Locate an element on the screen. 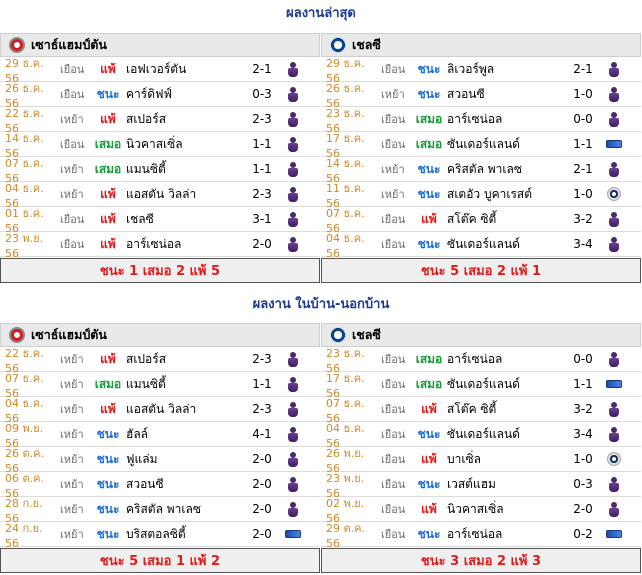 This screenshot has width=642, height=575. match-row: 23 พ.ย. 56 เยือน แพ้ อาร์เซน่อล 2-0 is located at coordinates (160, 246).